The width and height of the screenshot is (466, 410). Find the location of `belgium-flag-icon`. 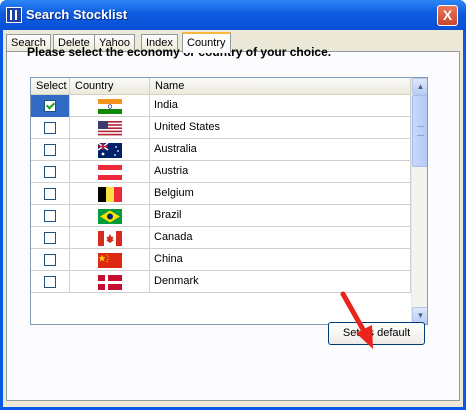

belgium-flag-icon is located at coordinates (110, 194).